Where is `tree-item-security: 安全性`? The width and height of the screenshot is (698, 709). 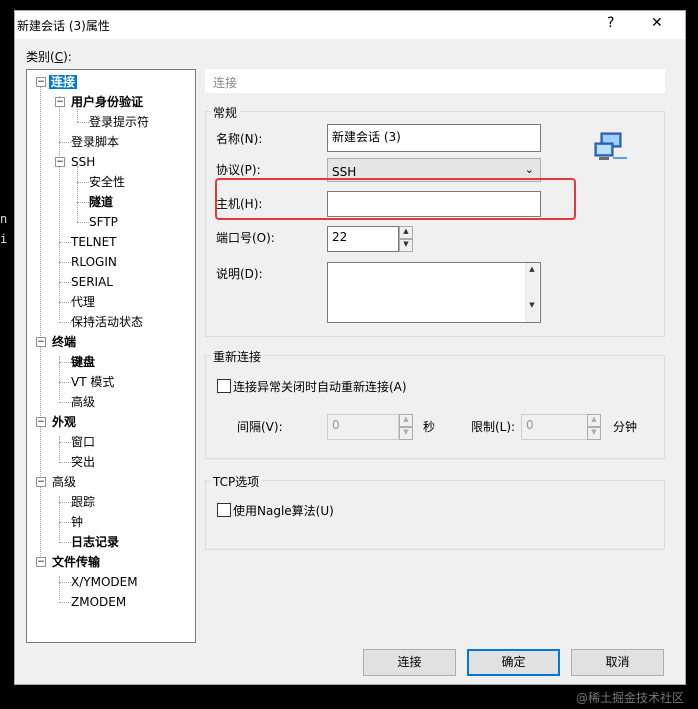
tree-item-security: 安全性 is located at coordinates (107, 182).